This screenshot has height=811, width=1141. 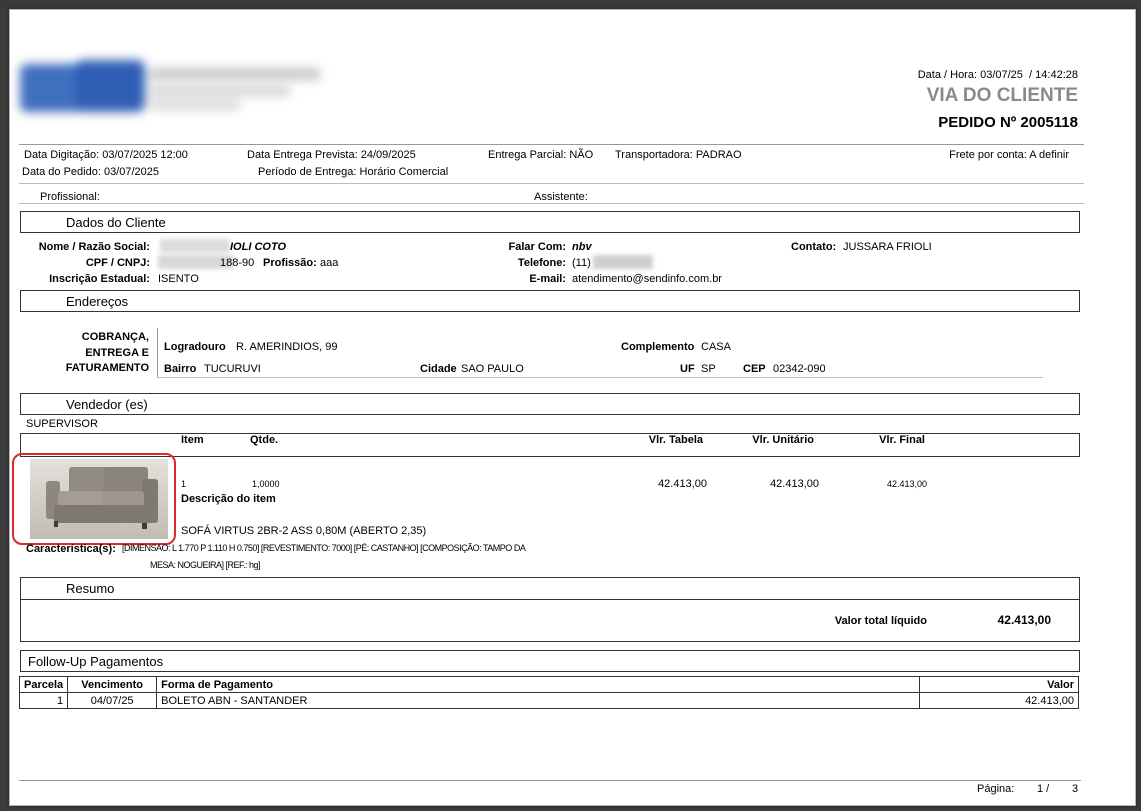 I want to click on bairro-value: TUCURUVI, so click(x=232, y=369).